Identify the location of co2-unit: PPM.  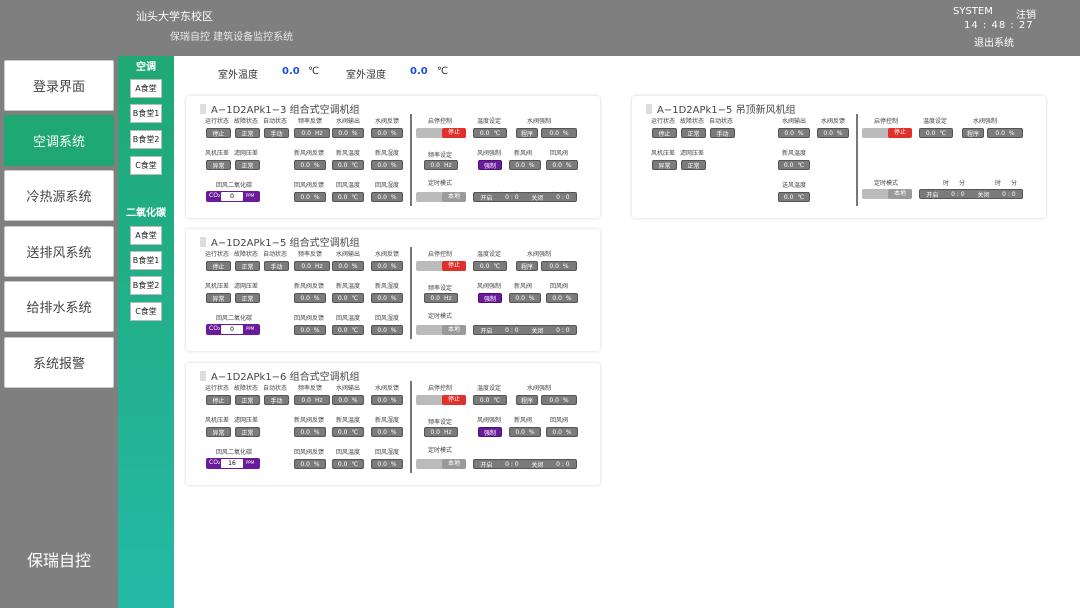
(250, 195).